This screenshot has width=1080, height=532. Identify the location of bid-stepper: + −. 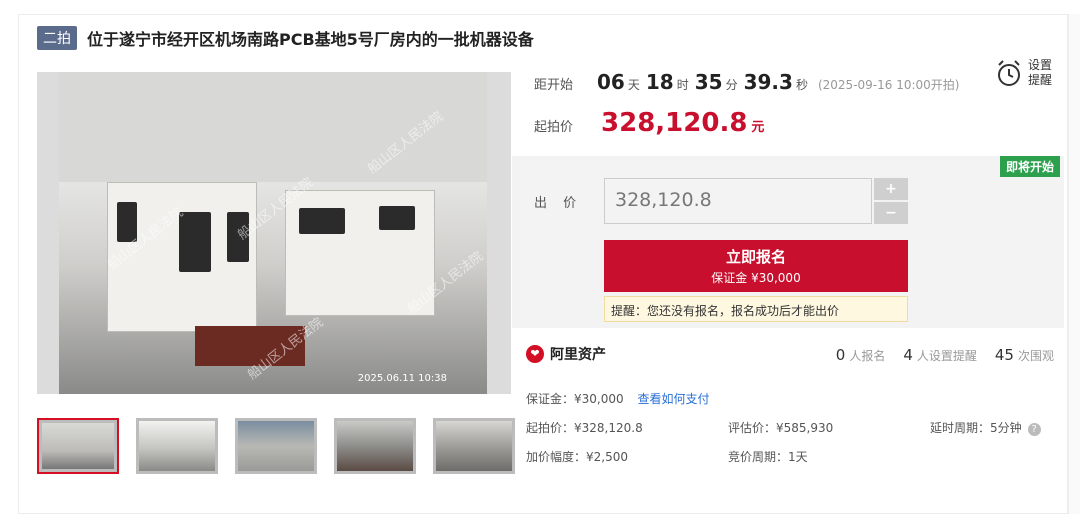
(891, 201).